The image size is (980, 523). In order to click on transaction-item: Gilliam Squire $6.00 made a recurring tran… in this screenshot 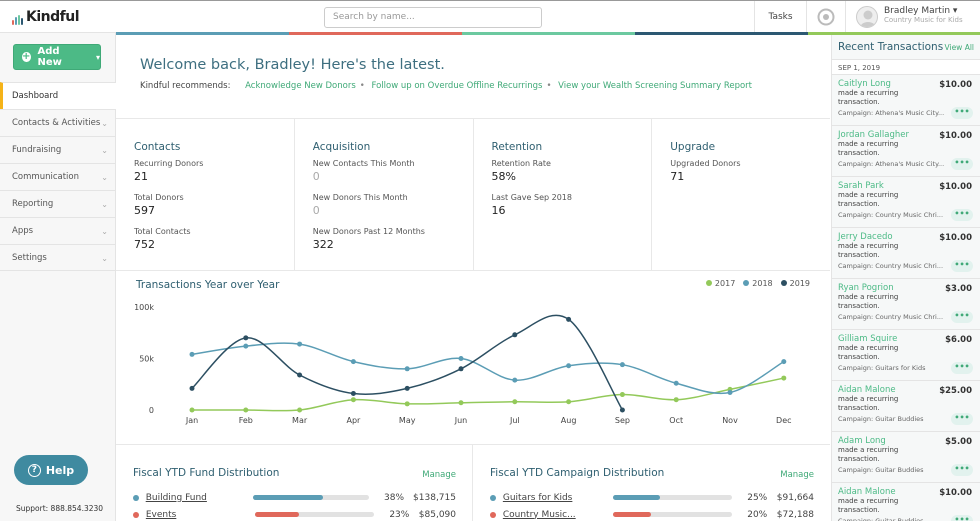, I will do `click(906, 355)`.